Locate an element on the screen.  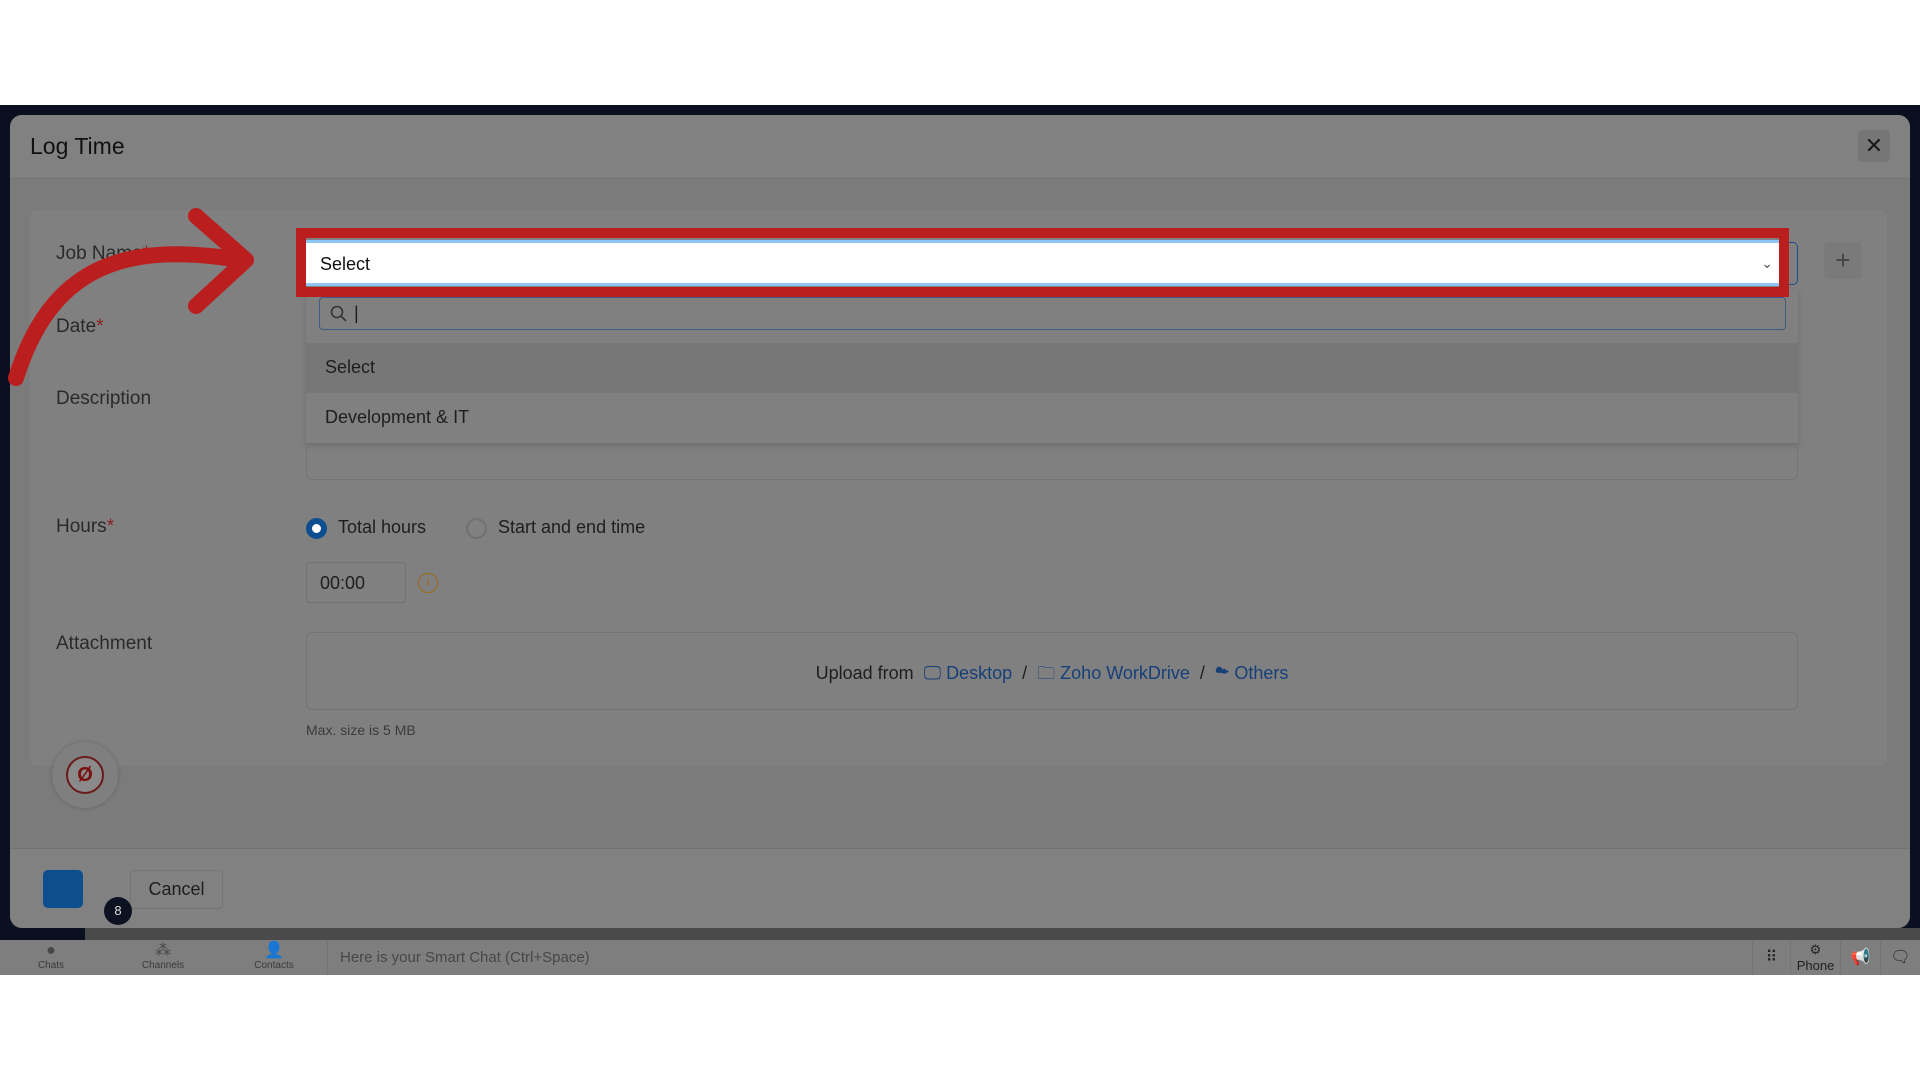
radio-start-end-label: Start and end time is located at coordinates (572, 527).